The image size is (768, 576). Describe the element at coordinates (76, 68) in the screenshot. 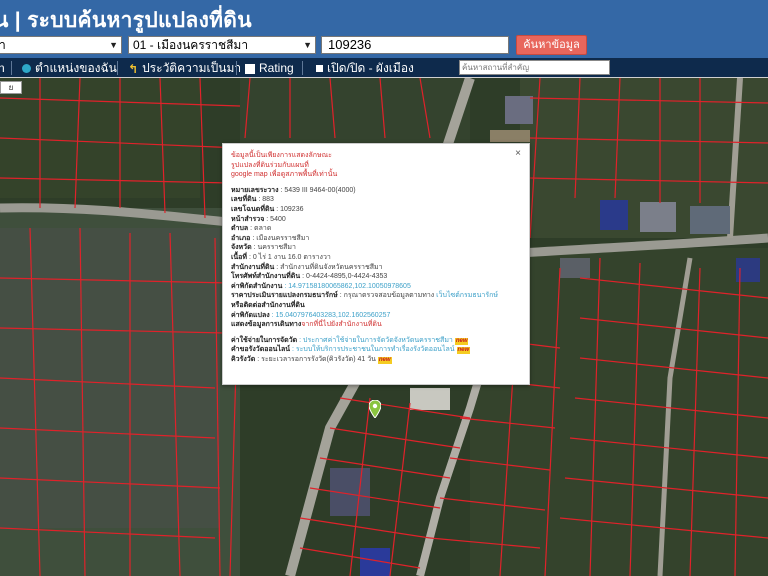

I see `toolbar-my-location-label: ตำแหน่งของฉัน` at that location.